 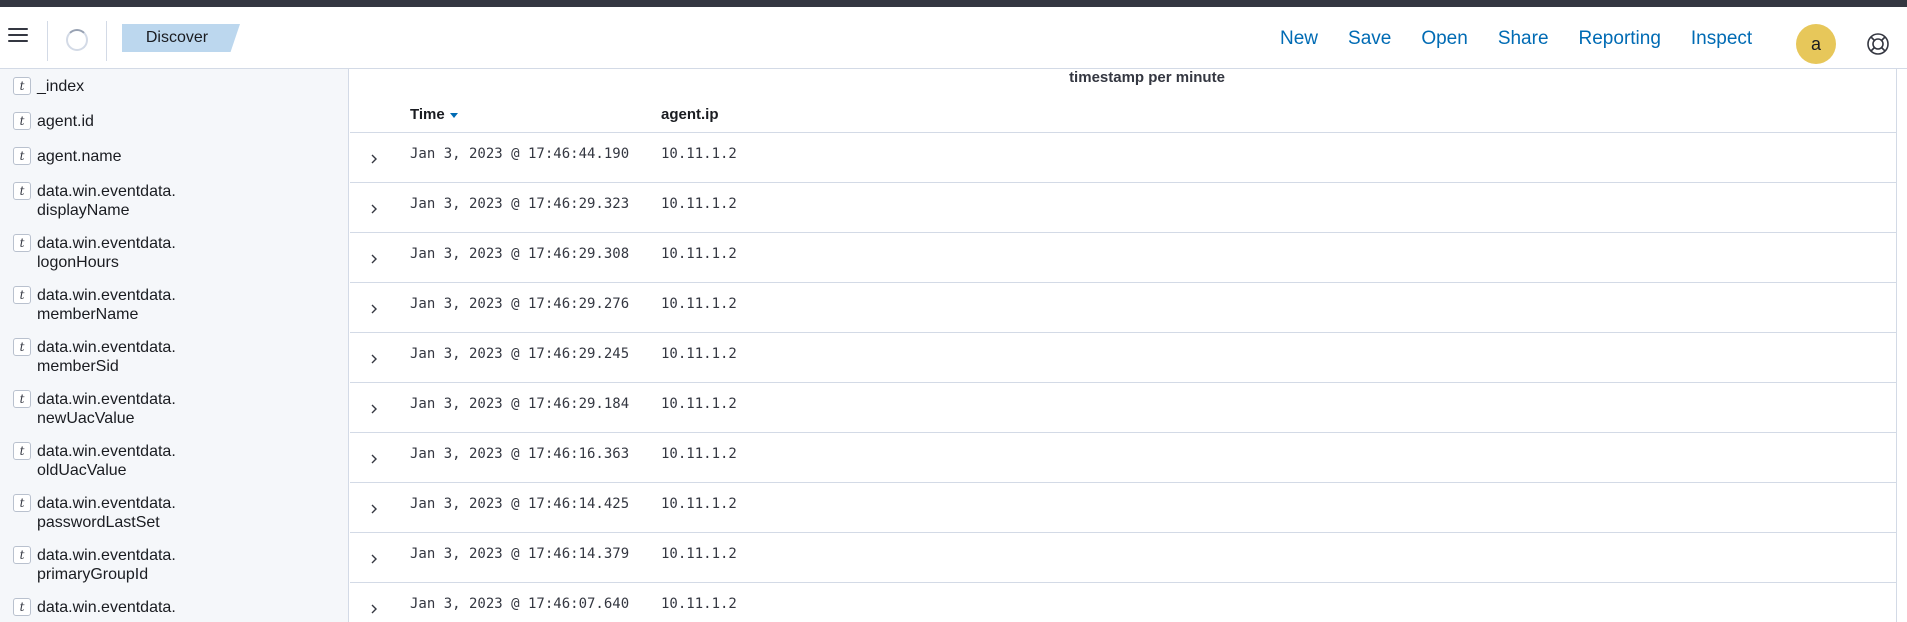 I want to click on field-name: data.win.eventdata., so click(x=106, y=607).